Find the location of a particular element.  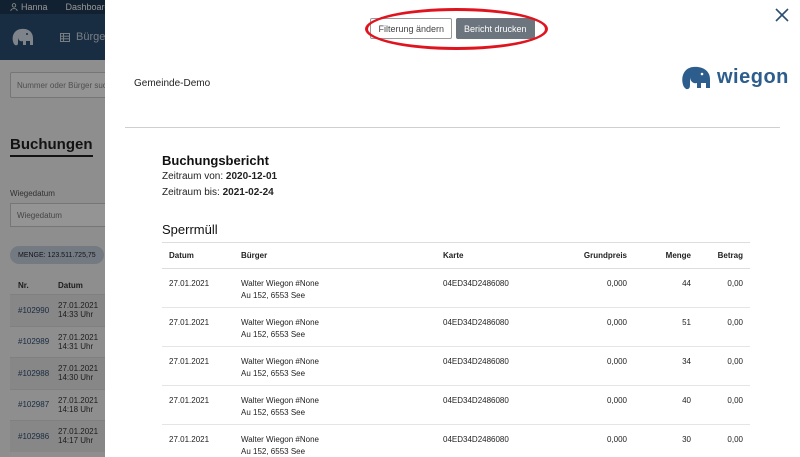

column-header-grundpreis: Grundpreis is located at coordinates (590, 255).